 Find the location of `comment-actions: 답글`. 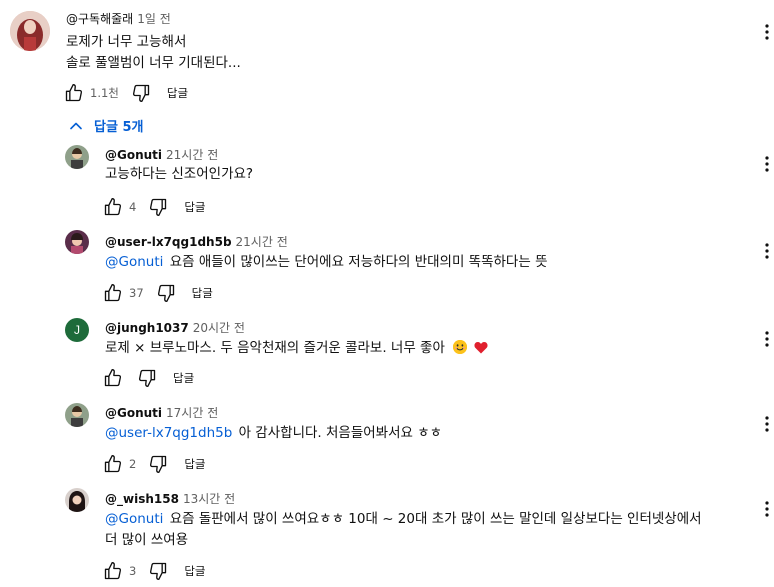

comment-actions: 답글 is located at coordinates (147, 378).